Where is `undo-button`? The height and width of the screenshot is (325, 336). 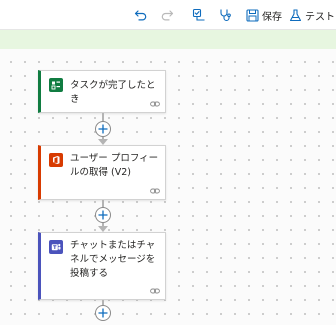 undo-button is located at coordinates (141, 15).